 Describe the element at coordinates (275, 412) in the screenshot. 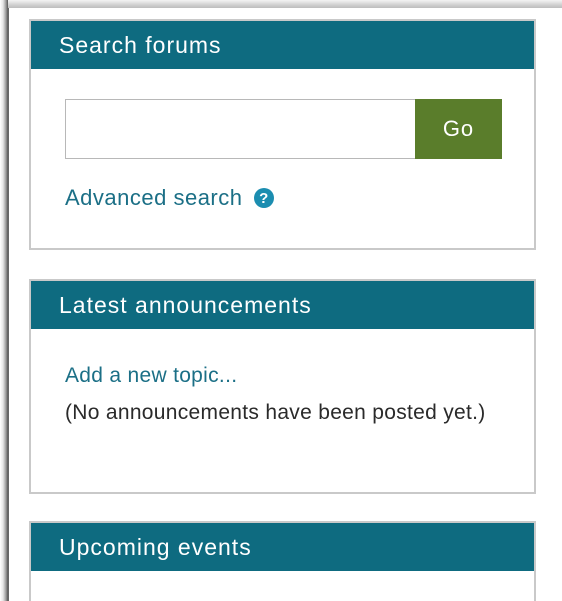

I see `no-announcements-message: (No announcements have been posted yet.)` at that location.